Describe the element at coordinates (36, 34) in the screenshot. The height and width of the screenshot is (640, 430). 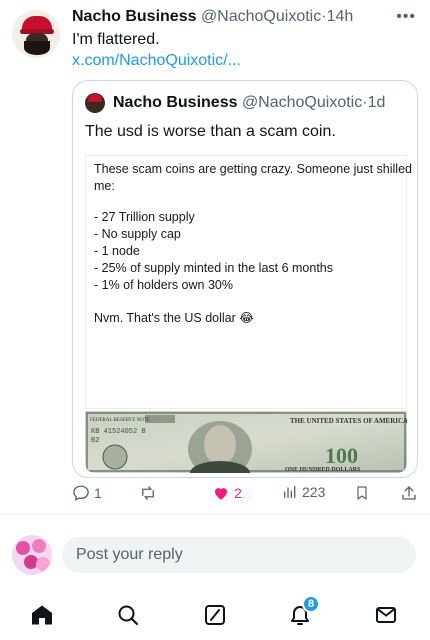
I see `author-avatar` at that location.